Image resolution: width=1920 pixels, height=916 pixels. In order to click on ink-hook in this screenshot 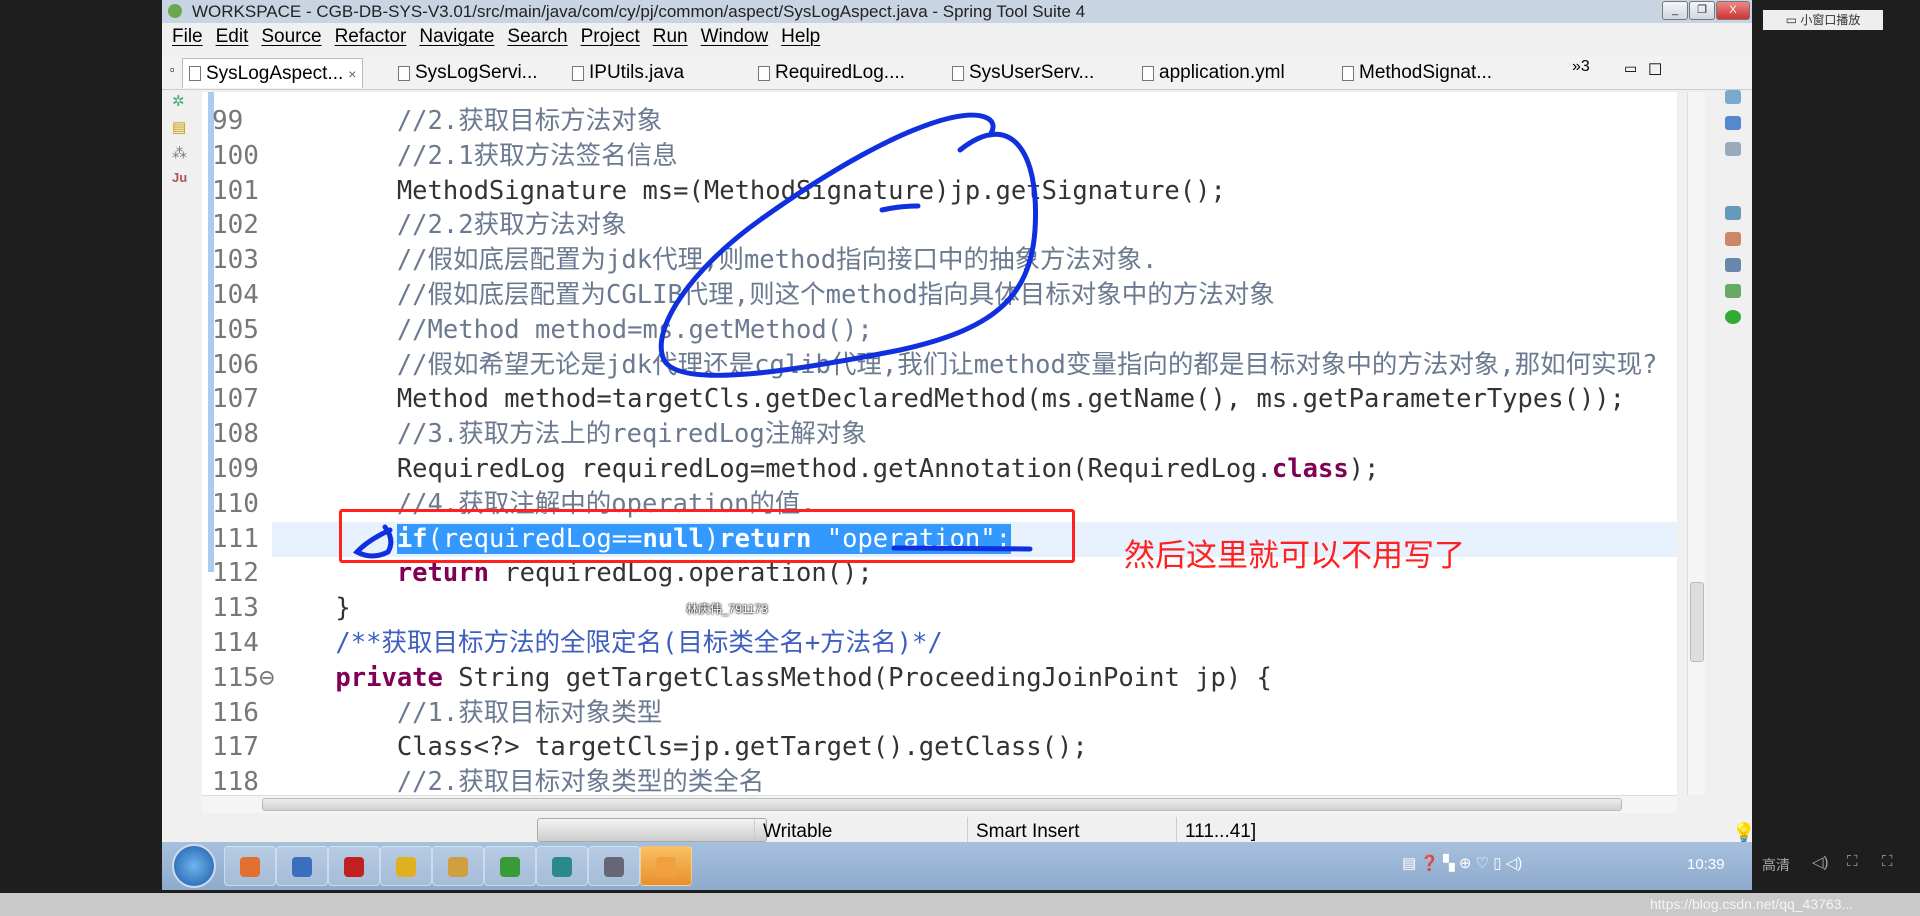, I will do `click(373, 541)`.